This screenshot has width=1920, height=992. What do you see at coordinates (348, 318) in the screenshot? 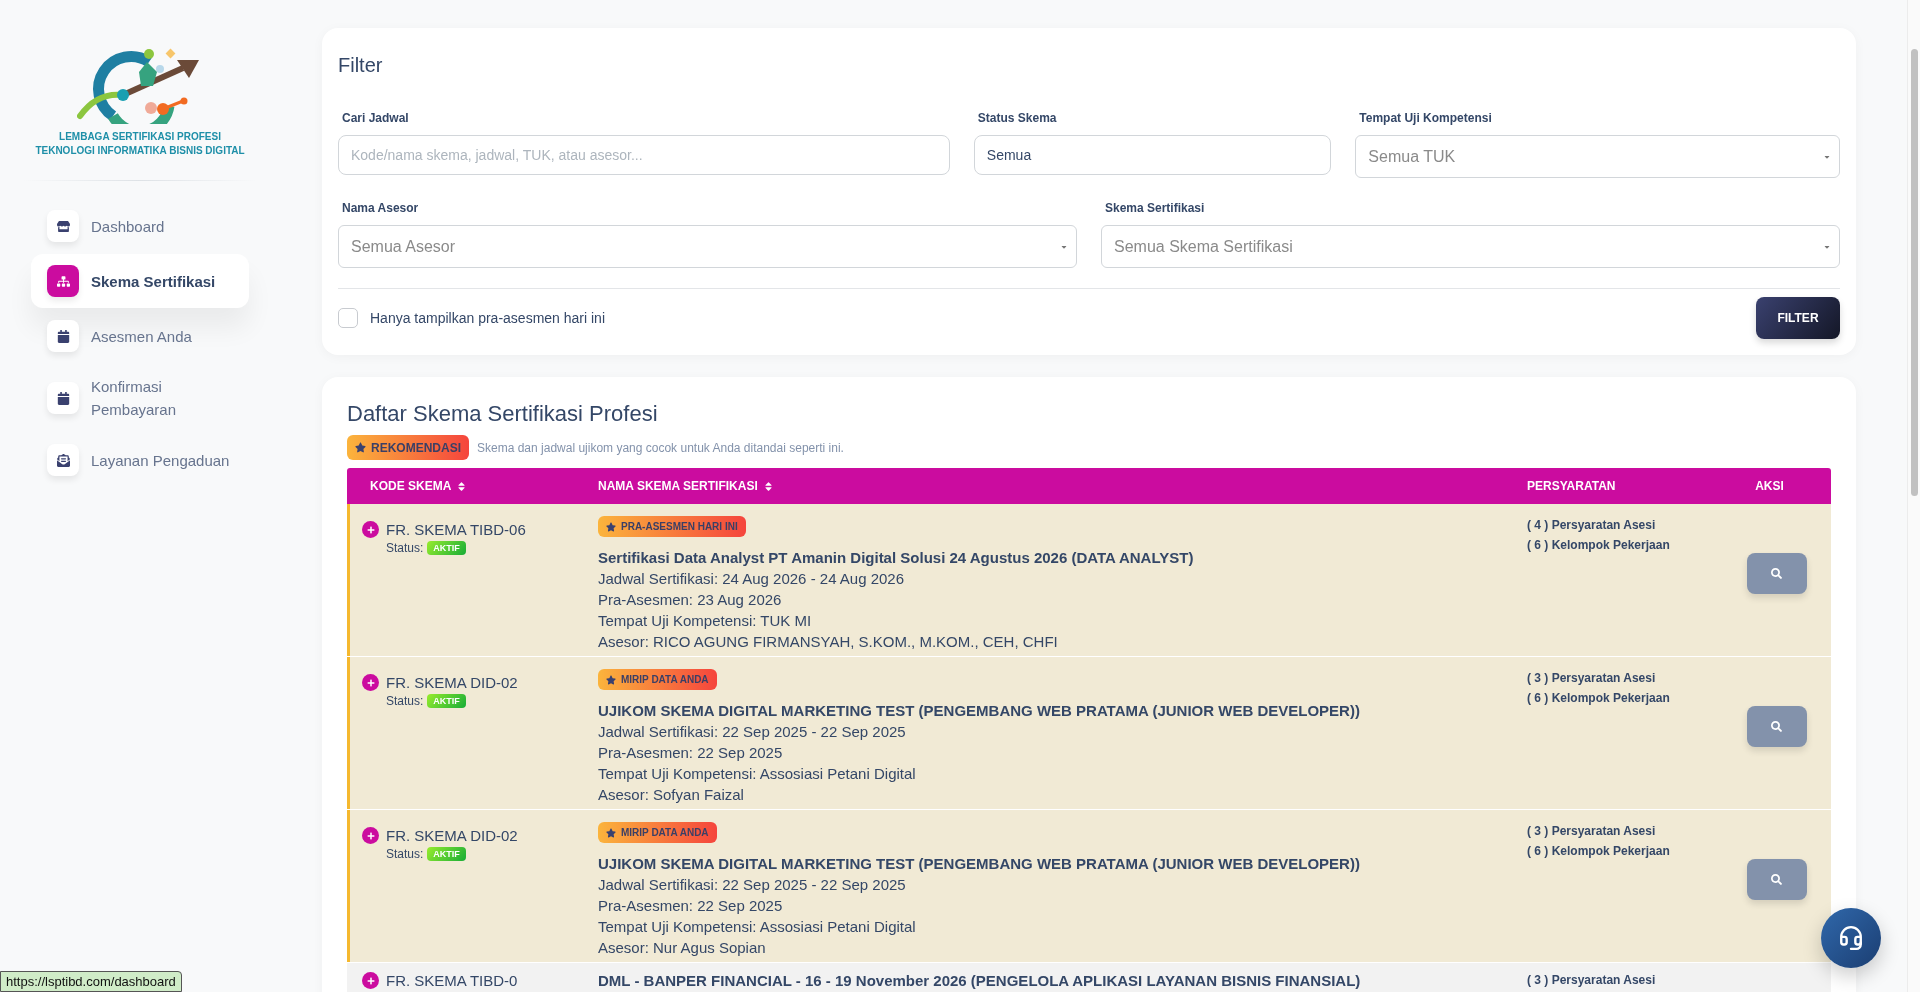
I see `checkbox` at bounding box center [348, 318].